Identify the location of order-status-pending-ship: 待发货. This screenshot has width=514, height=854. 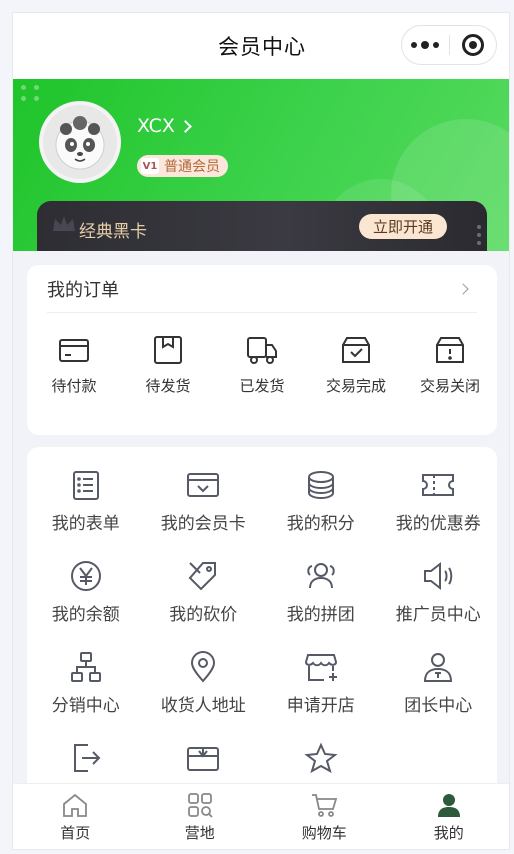
(168, 365).